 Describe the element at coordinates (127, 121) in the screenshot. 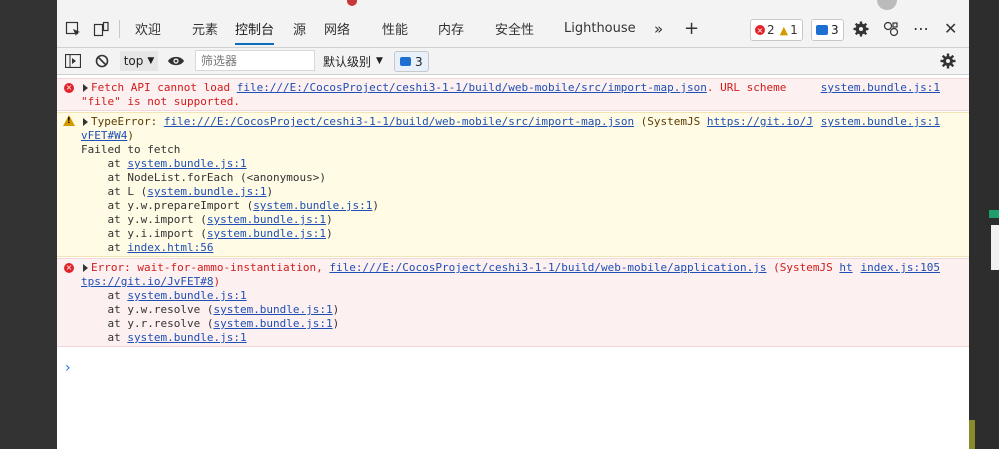

I see `message-text: TypeError:` at that location.